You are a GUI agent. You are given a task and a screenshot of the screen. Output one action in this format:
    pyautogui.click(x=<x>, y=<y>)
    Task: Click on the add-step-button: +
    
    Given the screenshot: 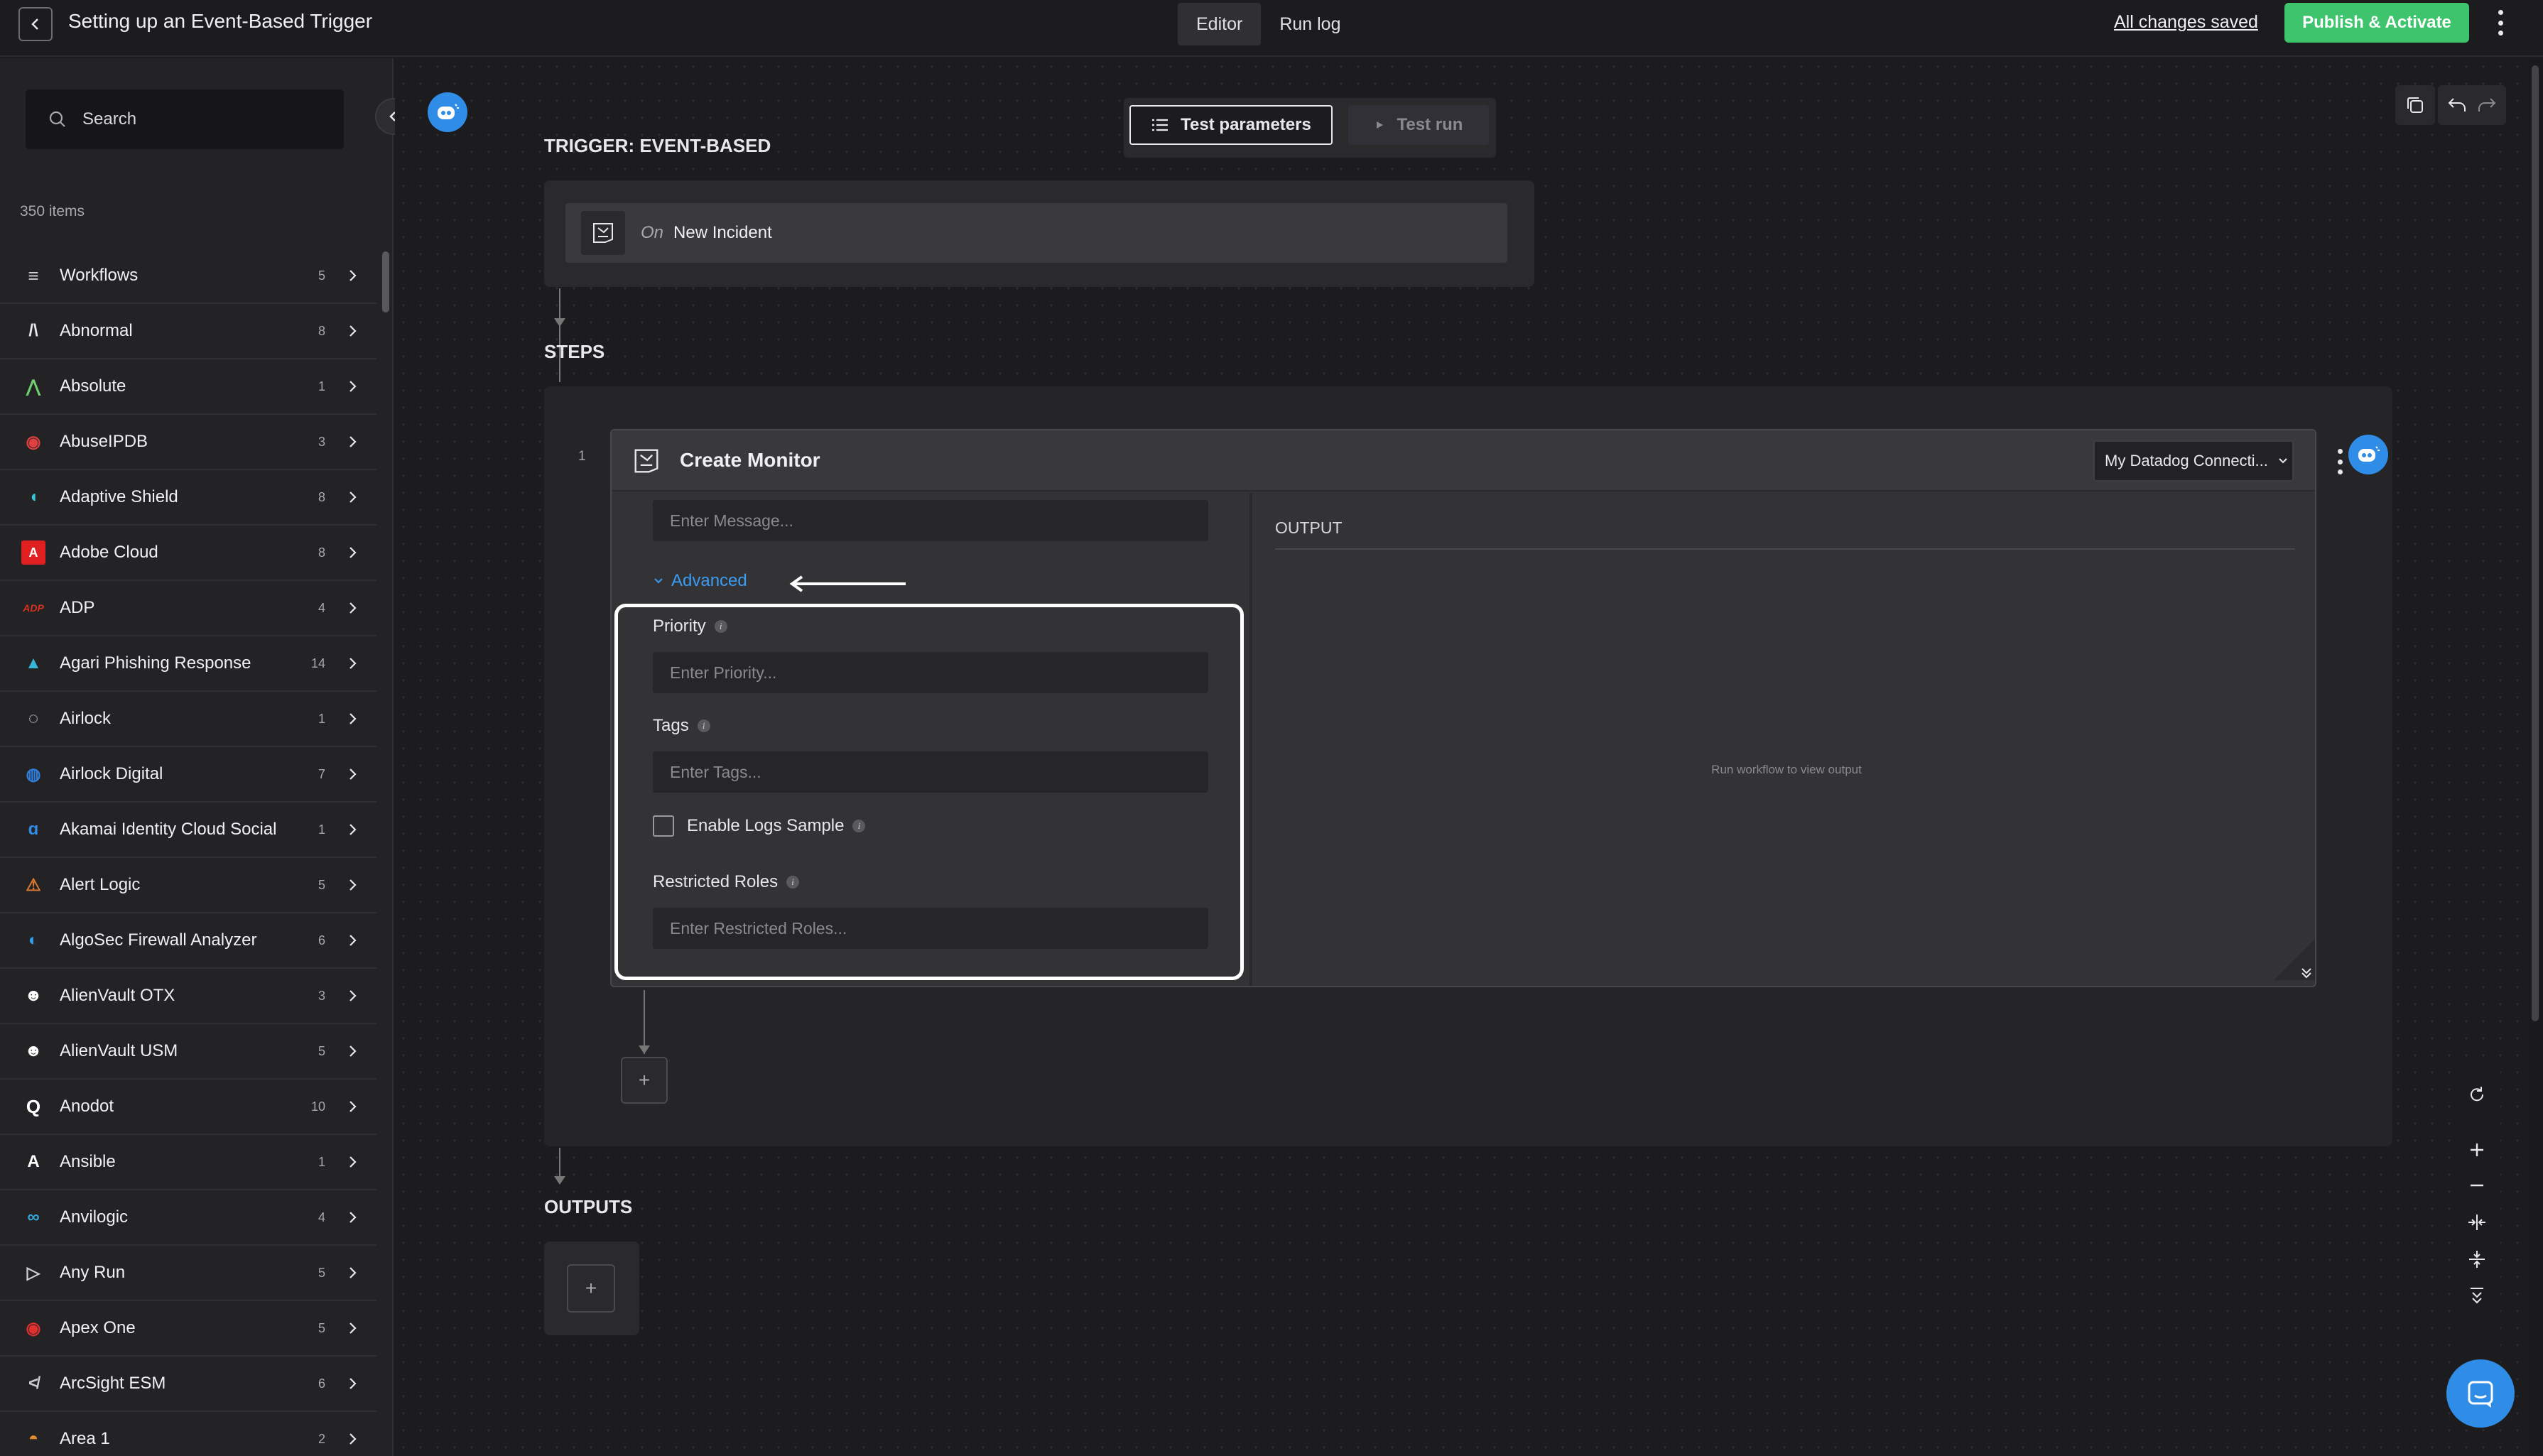 What is the action you would take?
    pyautogui.click(x=644, y=1080)
    